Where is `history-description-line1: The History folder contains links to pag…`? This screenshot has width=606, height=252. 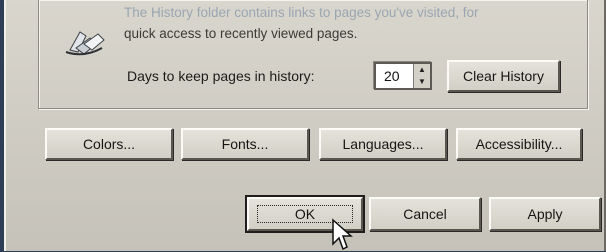
history-description-line1: The History folder contains links to pag… is located at coordinates (301, 12).